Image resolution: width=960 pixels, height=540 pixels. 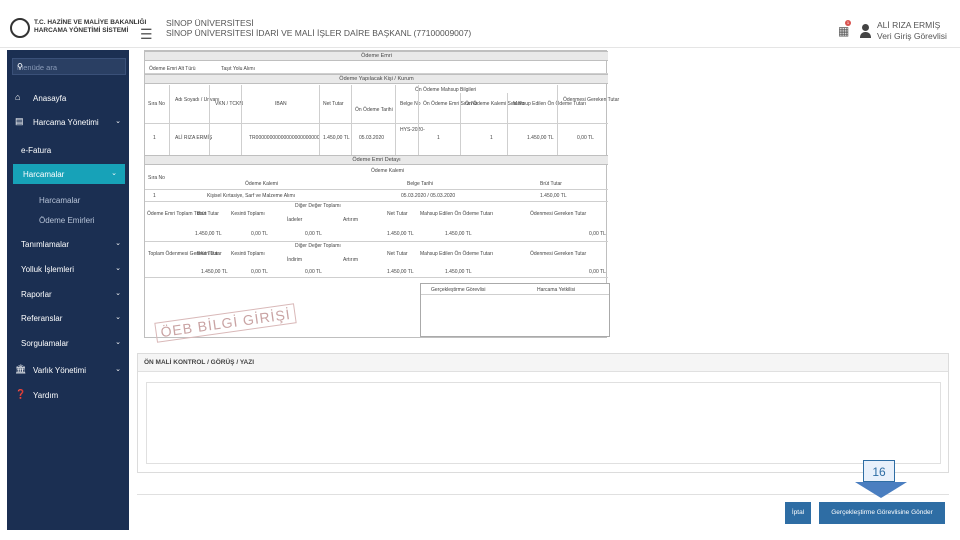 What do you see at coordinates (412, 130) in the screenshot?
I see `row1-belge: HYS-2020-` at bounding box center [412, 130].